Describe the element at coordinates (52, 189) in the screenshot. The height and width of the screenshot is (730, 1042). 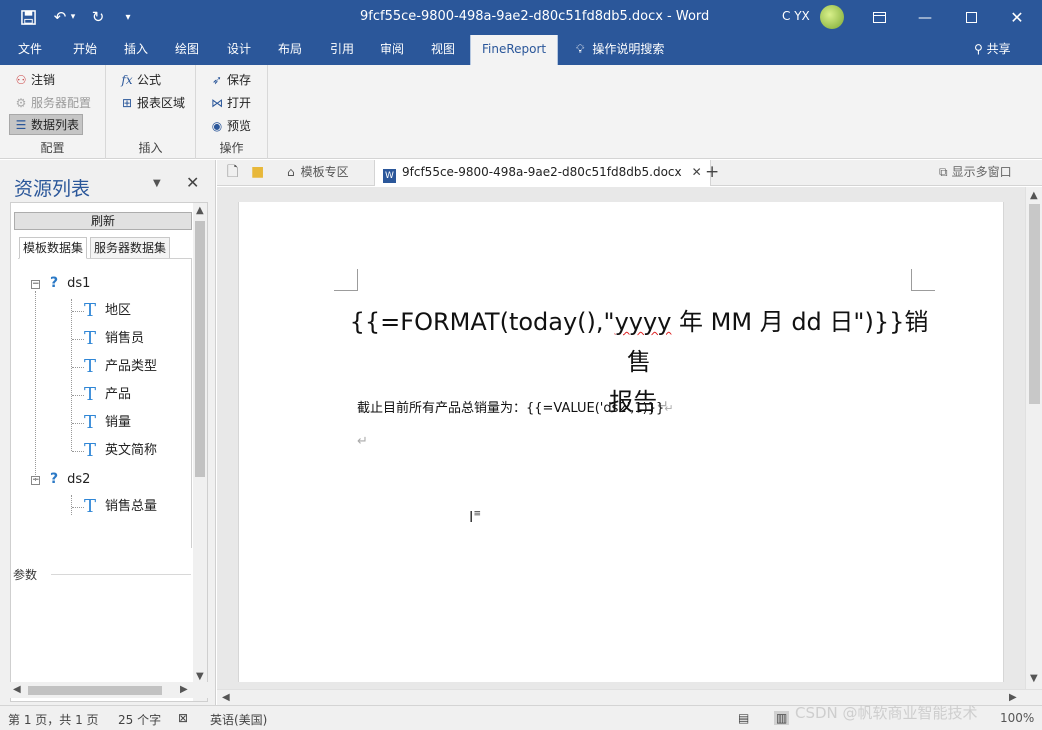
I see `panel-title: 资源列表` at that location.